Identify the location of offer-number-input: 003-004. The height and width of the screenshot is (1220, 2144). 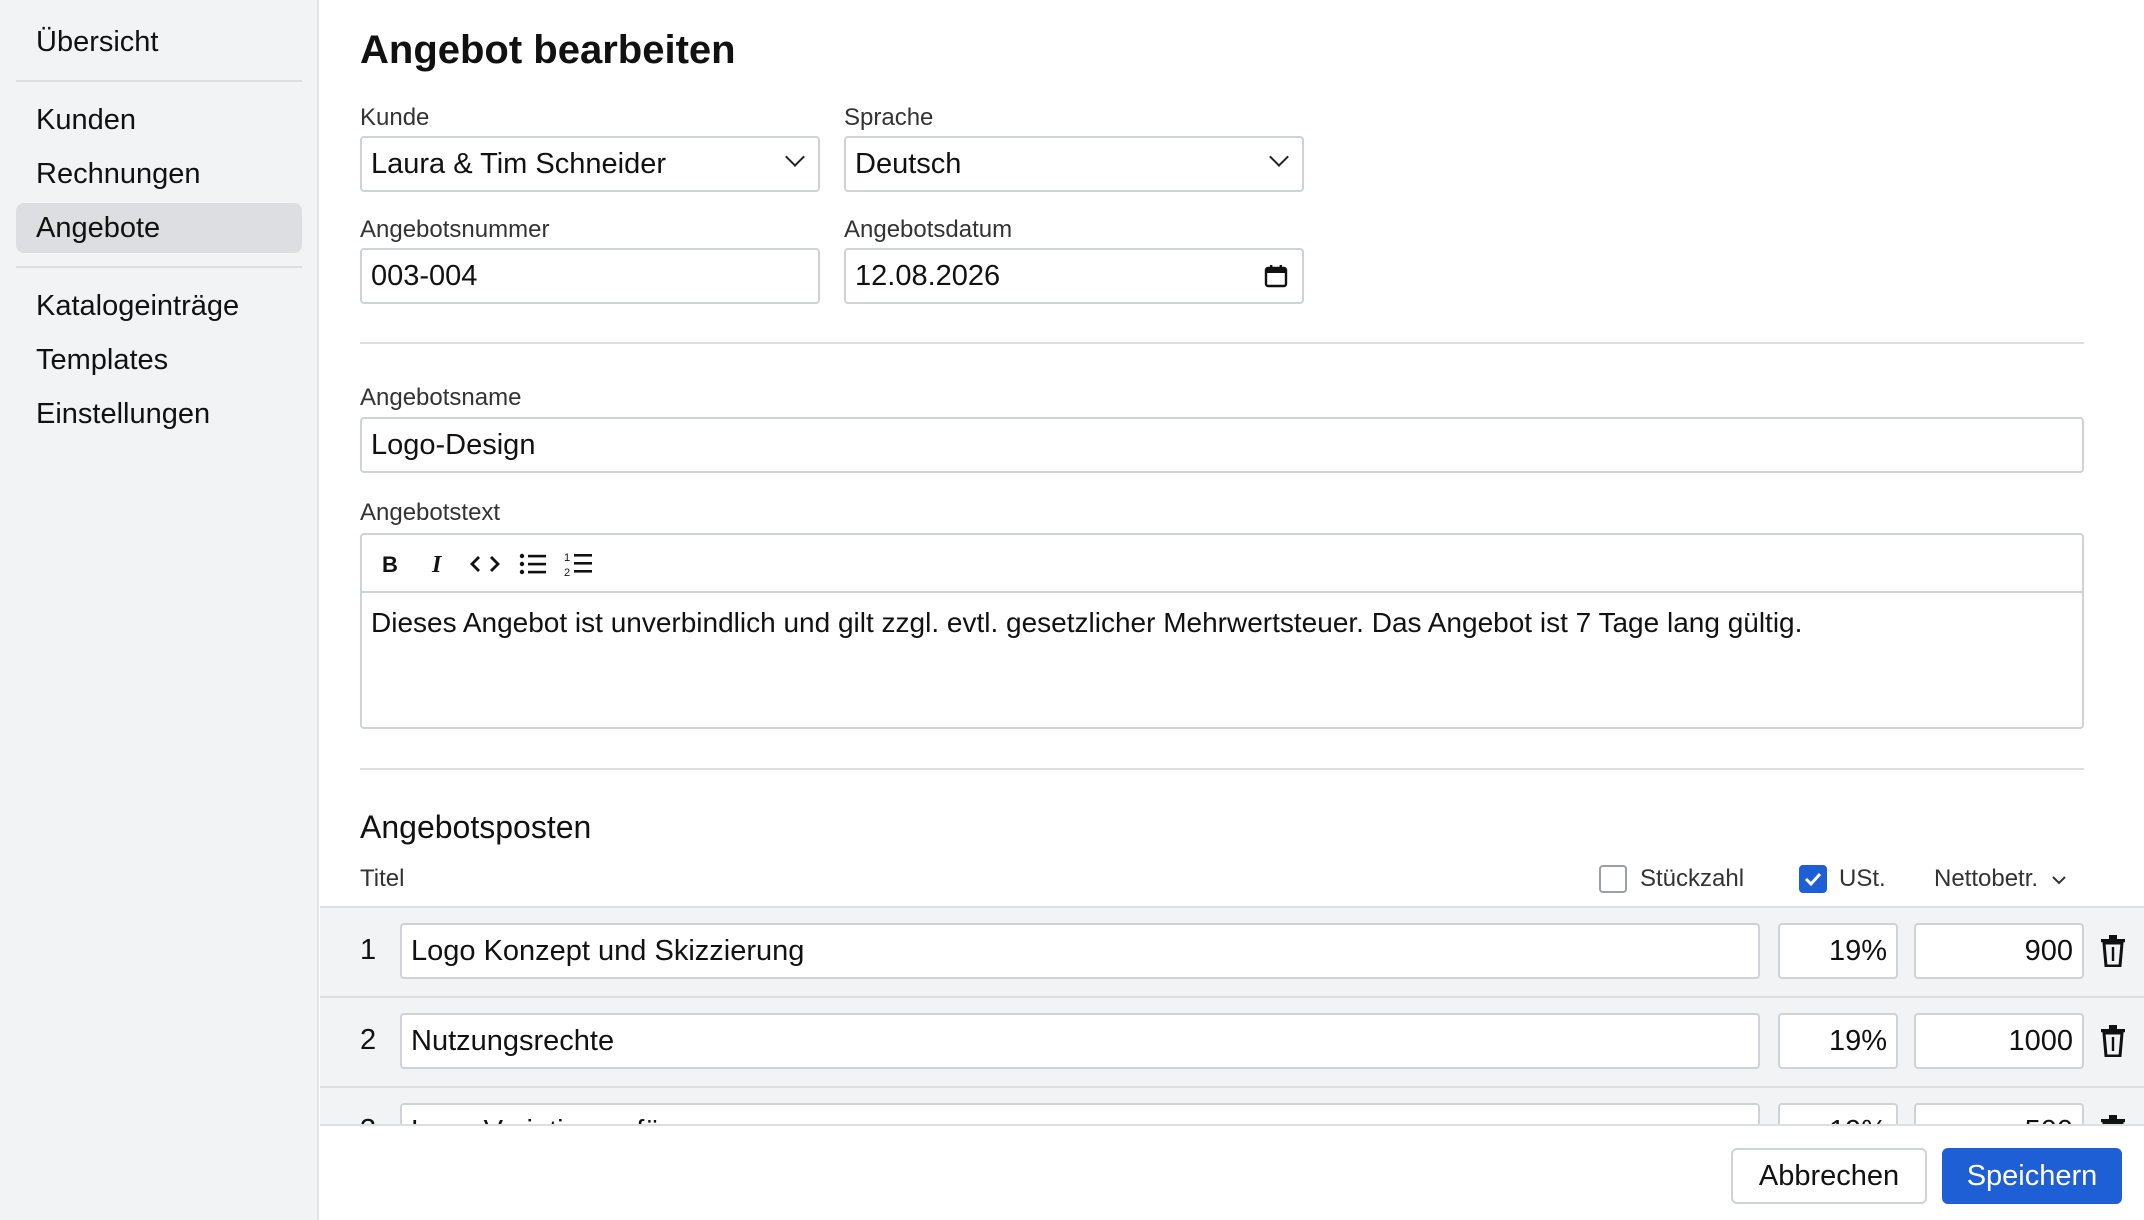
(590, 276).